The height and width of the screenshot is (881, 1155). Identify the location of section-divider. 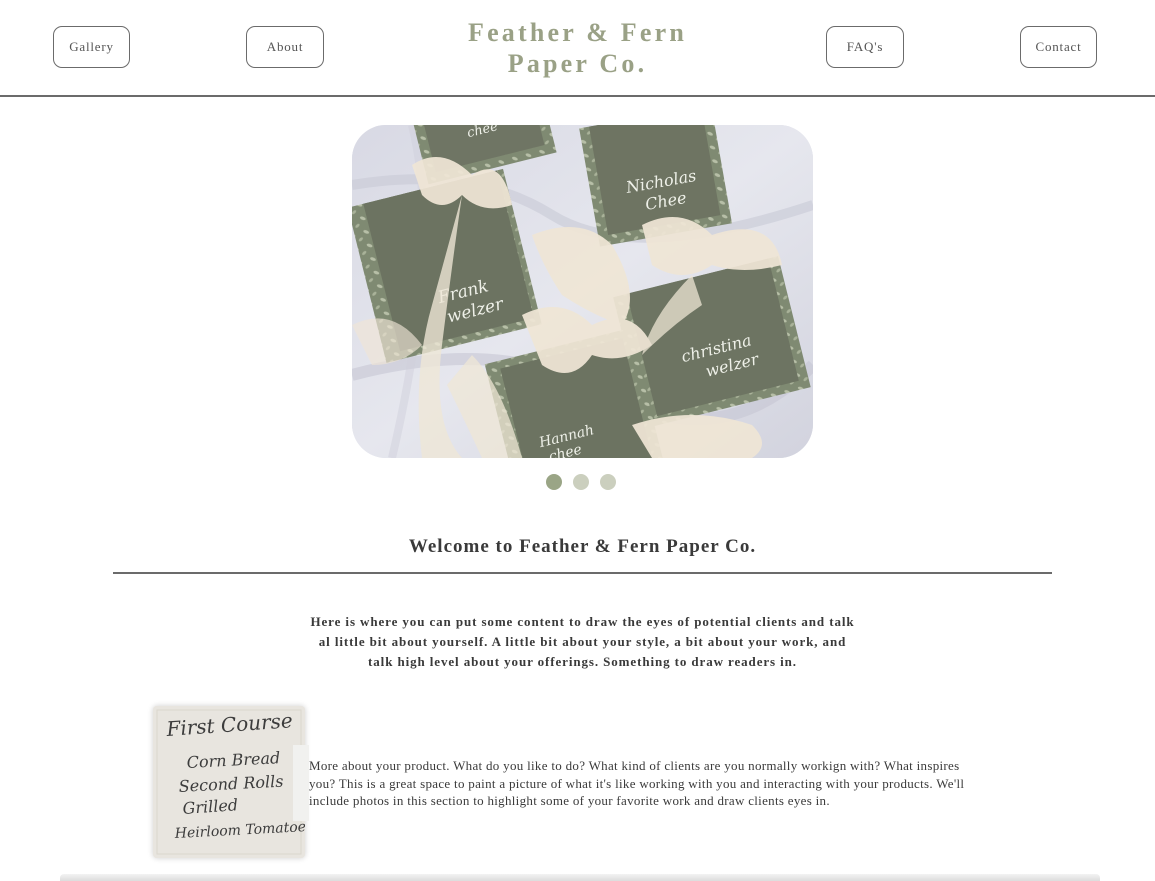
(582, 573).